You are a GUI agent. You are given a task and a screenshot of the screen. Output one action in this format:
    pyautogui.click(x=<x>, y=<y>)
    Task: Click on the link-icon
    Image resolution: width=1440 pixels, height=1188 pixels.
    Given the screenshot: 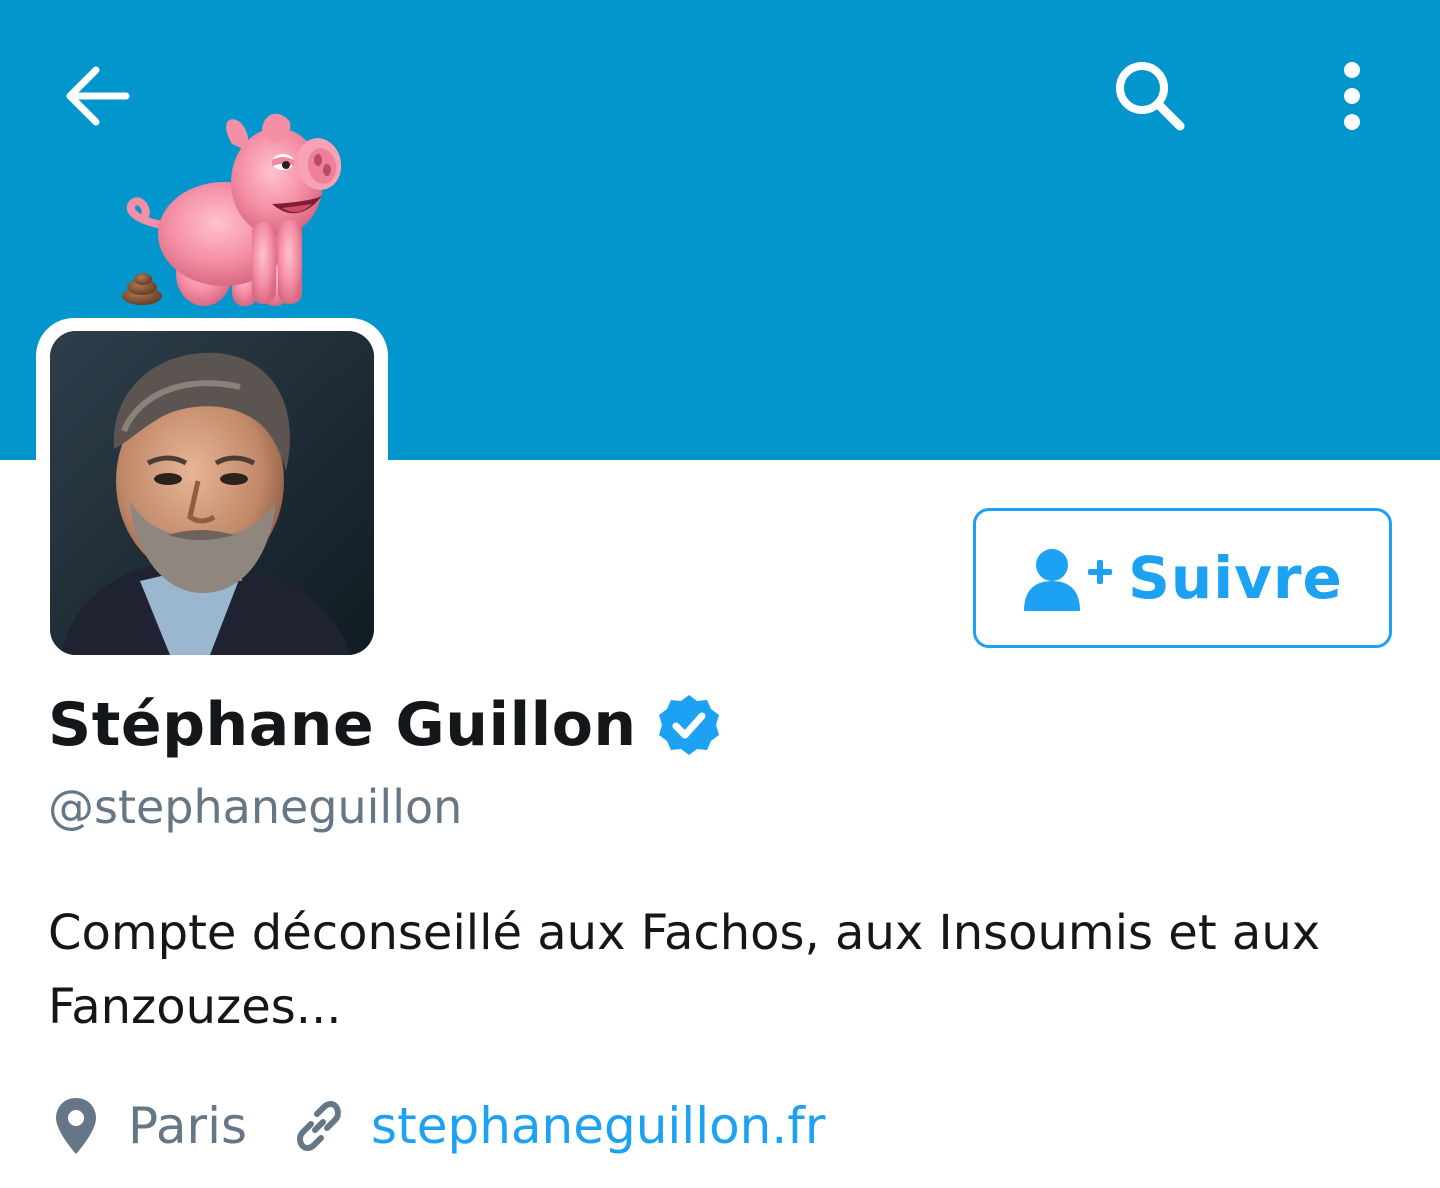 What is the action you would take?
    pyautogui.click(x=319, y=1126)
    